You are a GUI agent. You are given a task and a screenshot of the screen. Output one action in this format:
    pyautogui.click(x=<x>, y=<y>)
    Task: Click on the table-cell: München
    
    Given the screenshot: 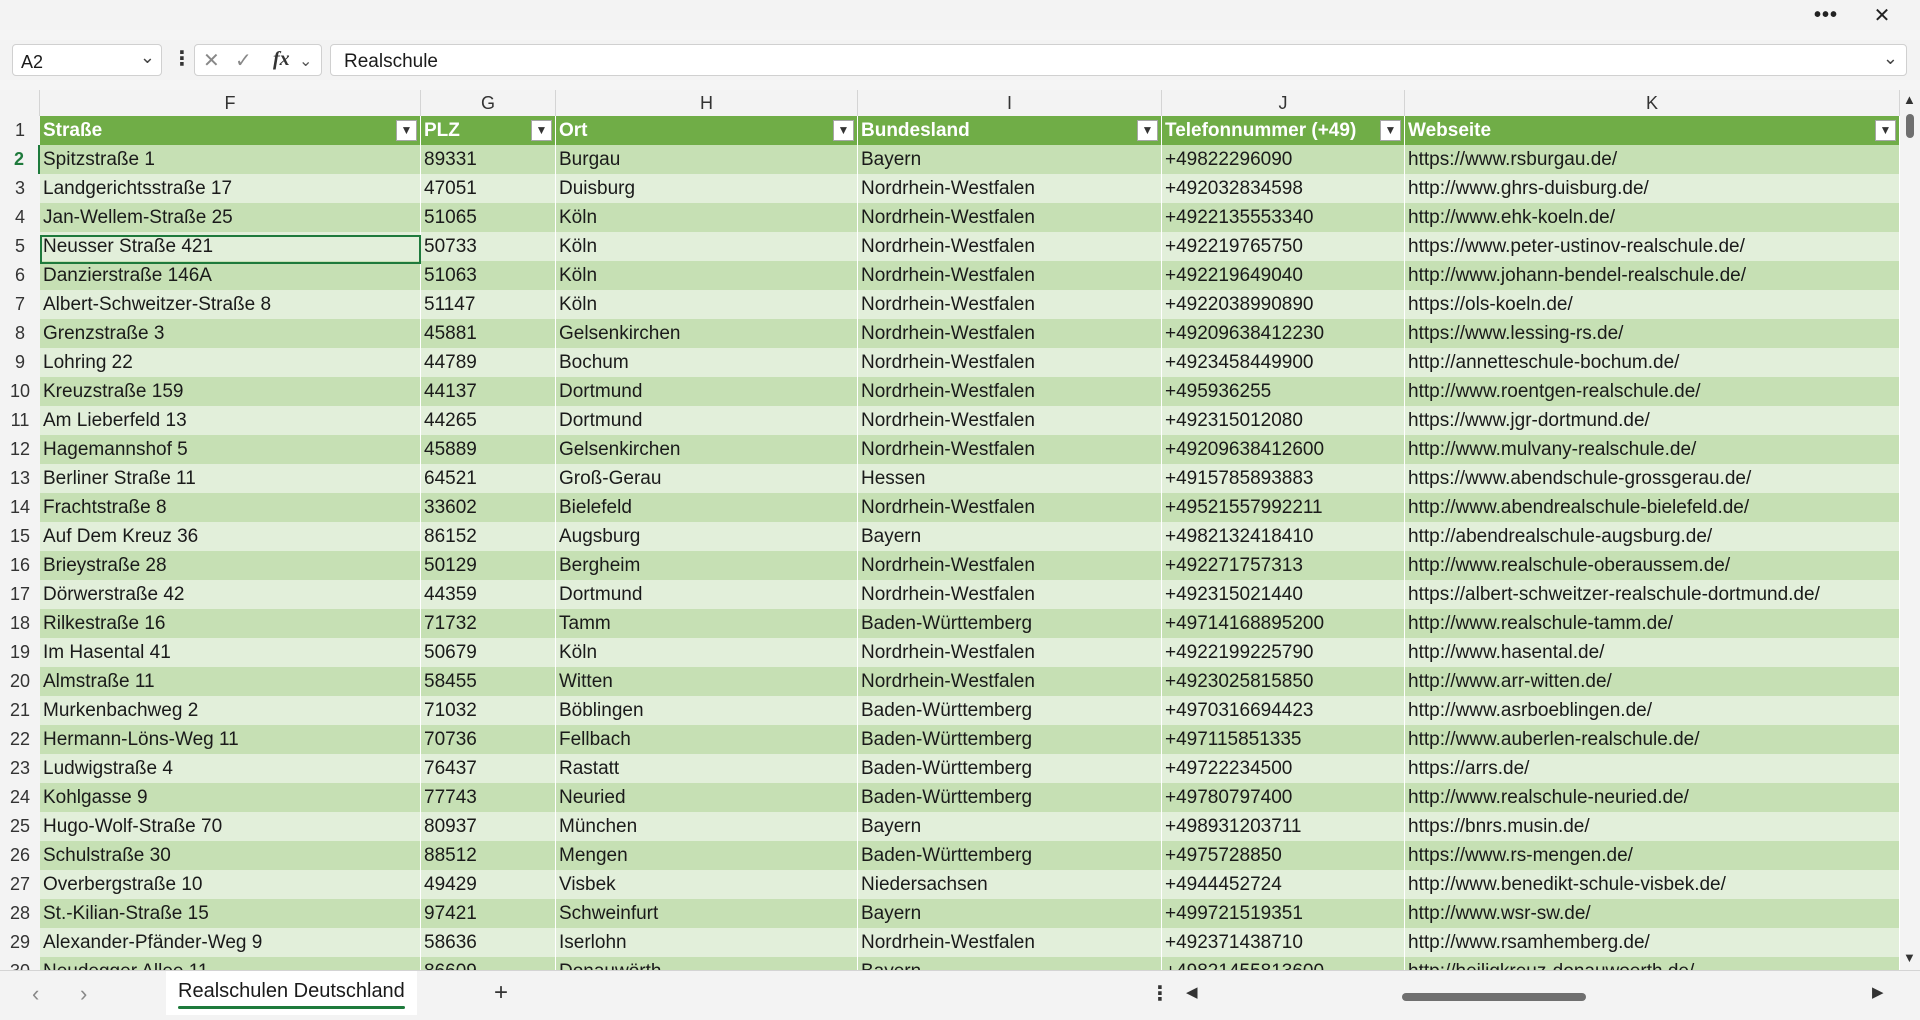 What is the action you would take?
    pyautogui.click(x=707, y=826)
    